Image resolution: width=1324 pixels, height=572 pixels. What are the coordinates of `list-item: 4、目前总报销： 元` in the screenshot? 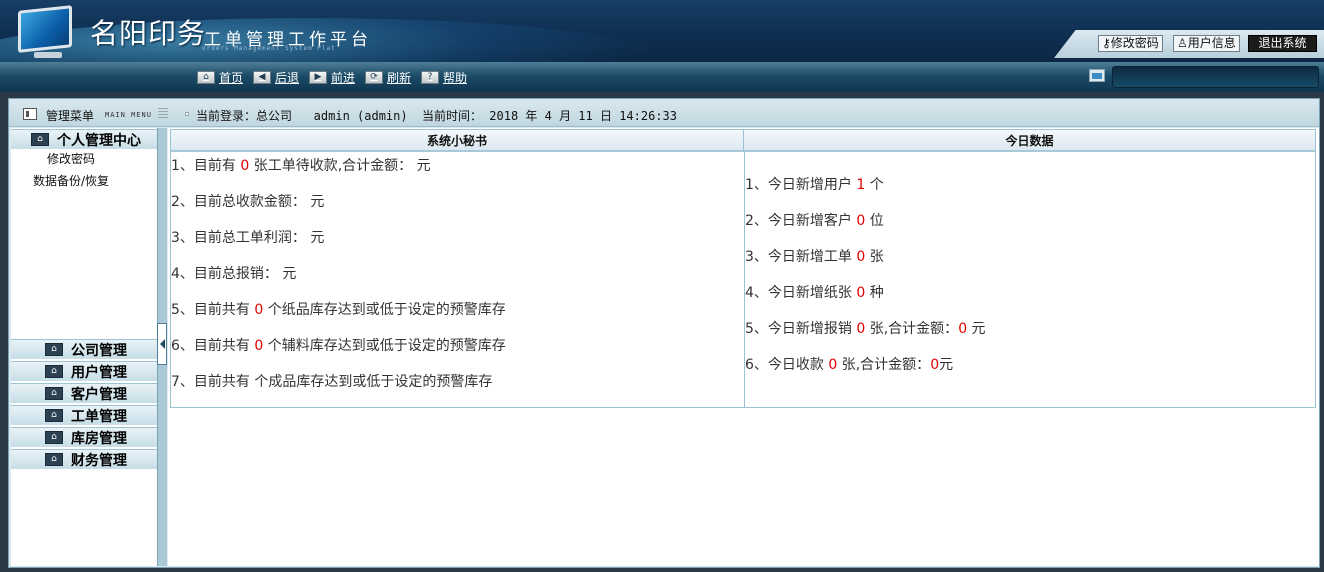 It's located at (234, 274).